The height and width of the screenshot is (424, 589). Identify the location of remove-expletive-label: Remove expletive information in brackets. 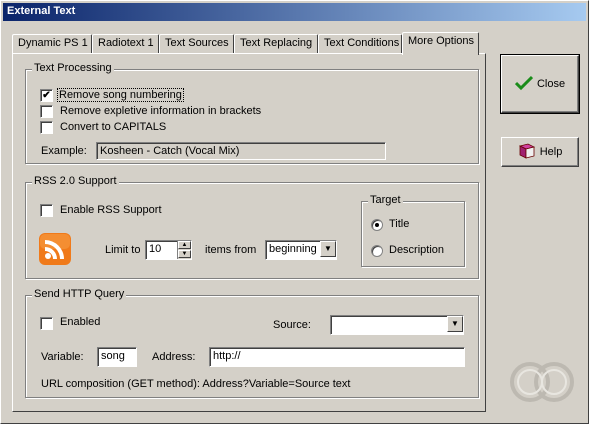
(160, 111).